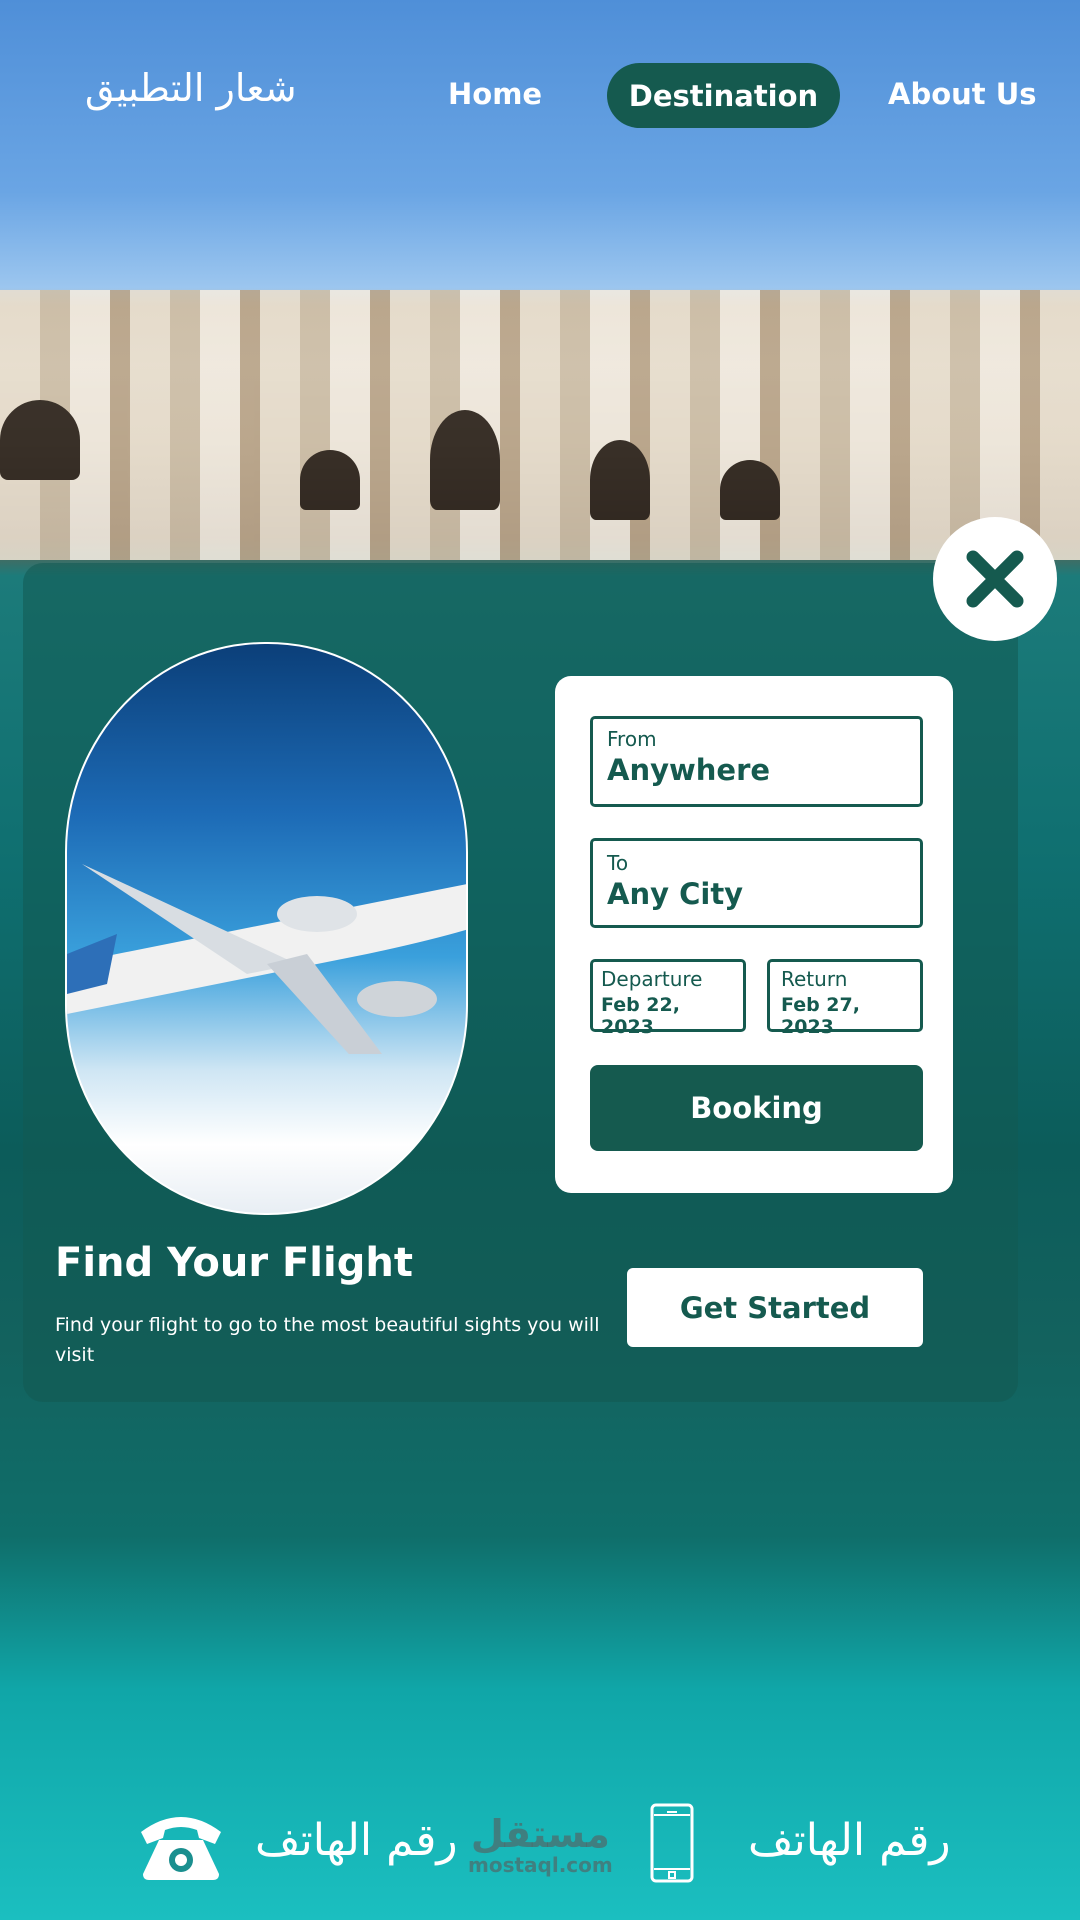 This screenshot has width=1080, height=1920. What do you see at coordinates (775, 1307) in the screenshot?
I see `get-started-button: Get Started` at bounding box center [775, 1307].